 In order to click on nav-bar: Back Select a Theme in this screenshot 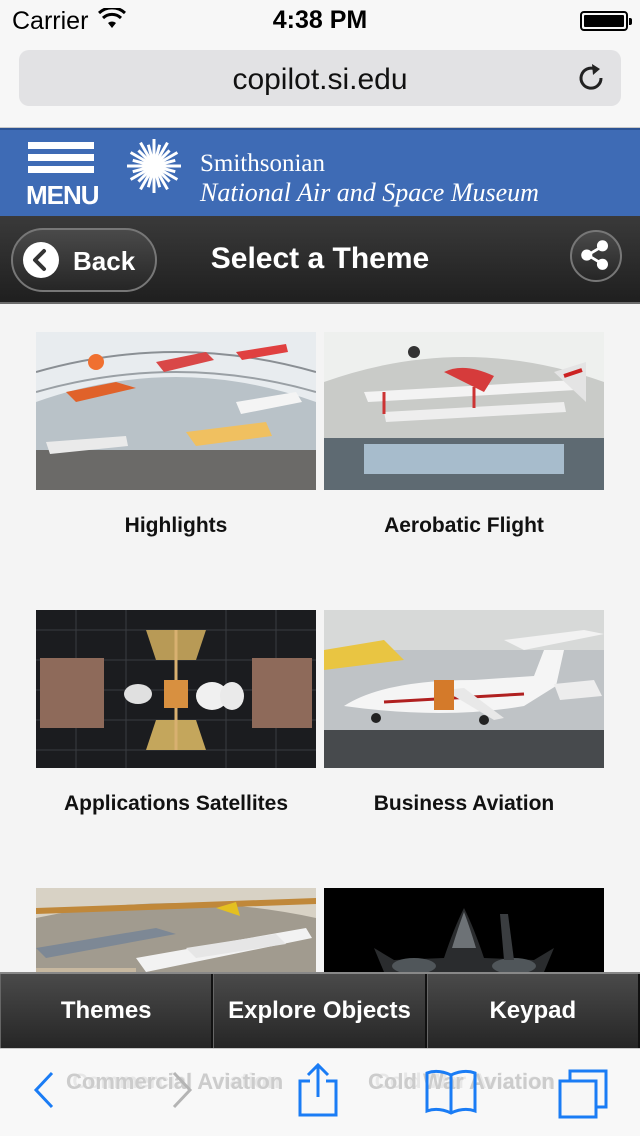, I will do `click(320, 260)`.